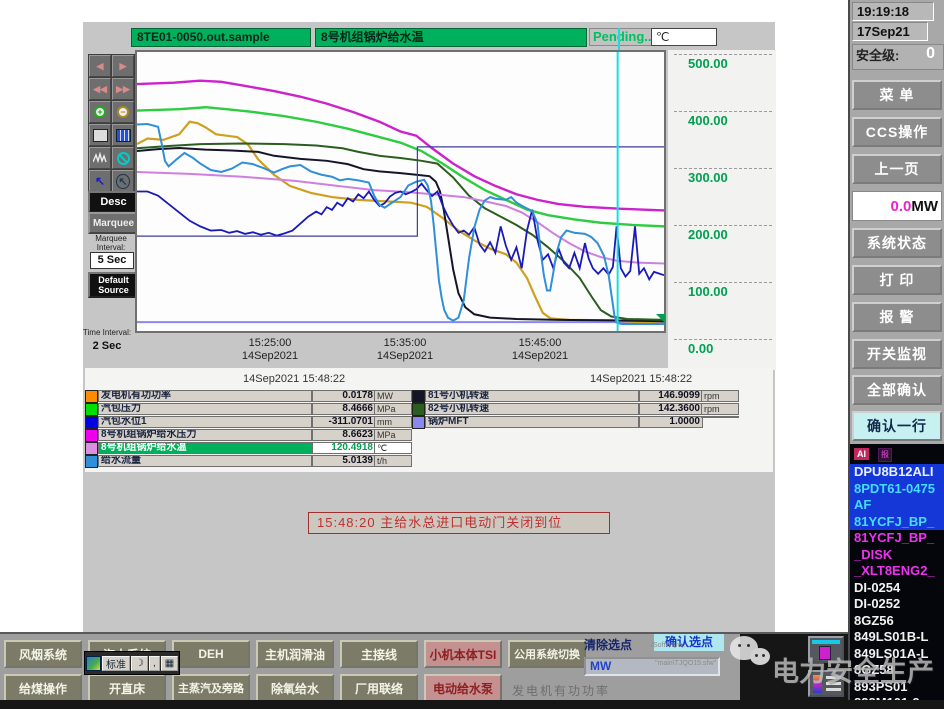  I want to click on list-item: DPU8B12ALI, so click(897, 472).